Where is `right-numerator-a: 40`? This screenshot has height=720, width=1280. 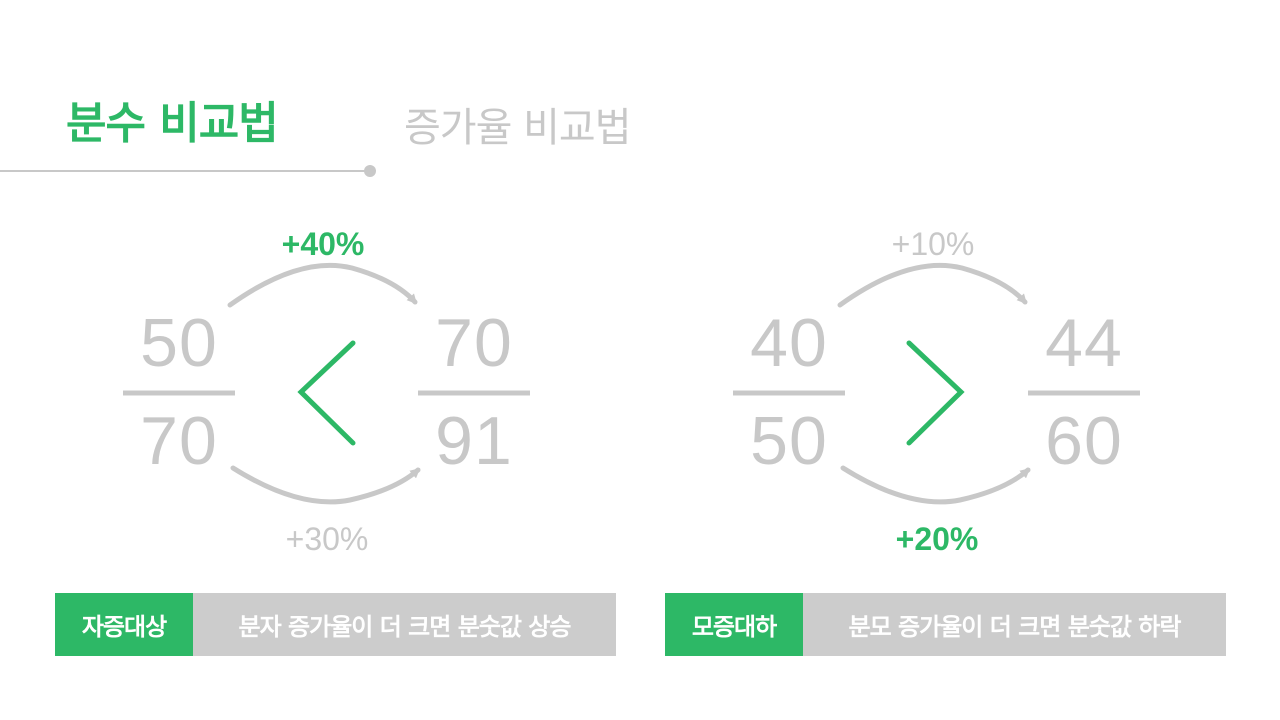
right-numerator-a: 40 is located at coordinates (789, 343).